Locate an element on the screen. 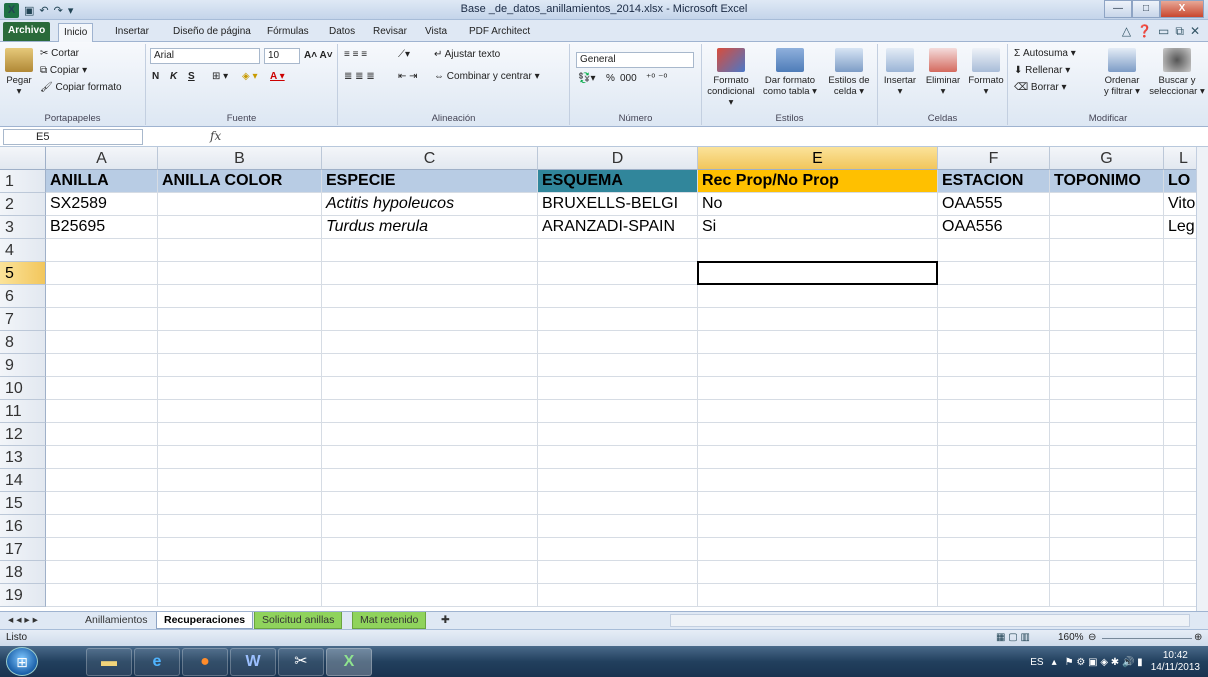 This screenshot has height=677, width=1208. zoom-in-icon: ⊕ is located at coordinates (1198, 638).